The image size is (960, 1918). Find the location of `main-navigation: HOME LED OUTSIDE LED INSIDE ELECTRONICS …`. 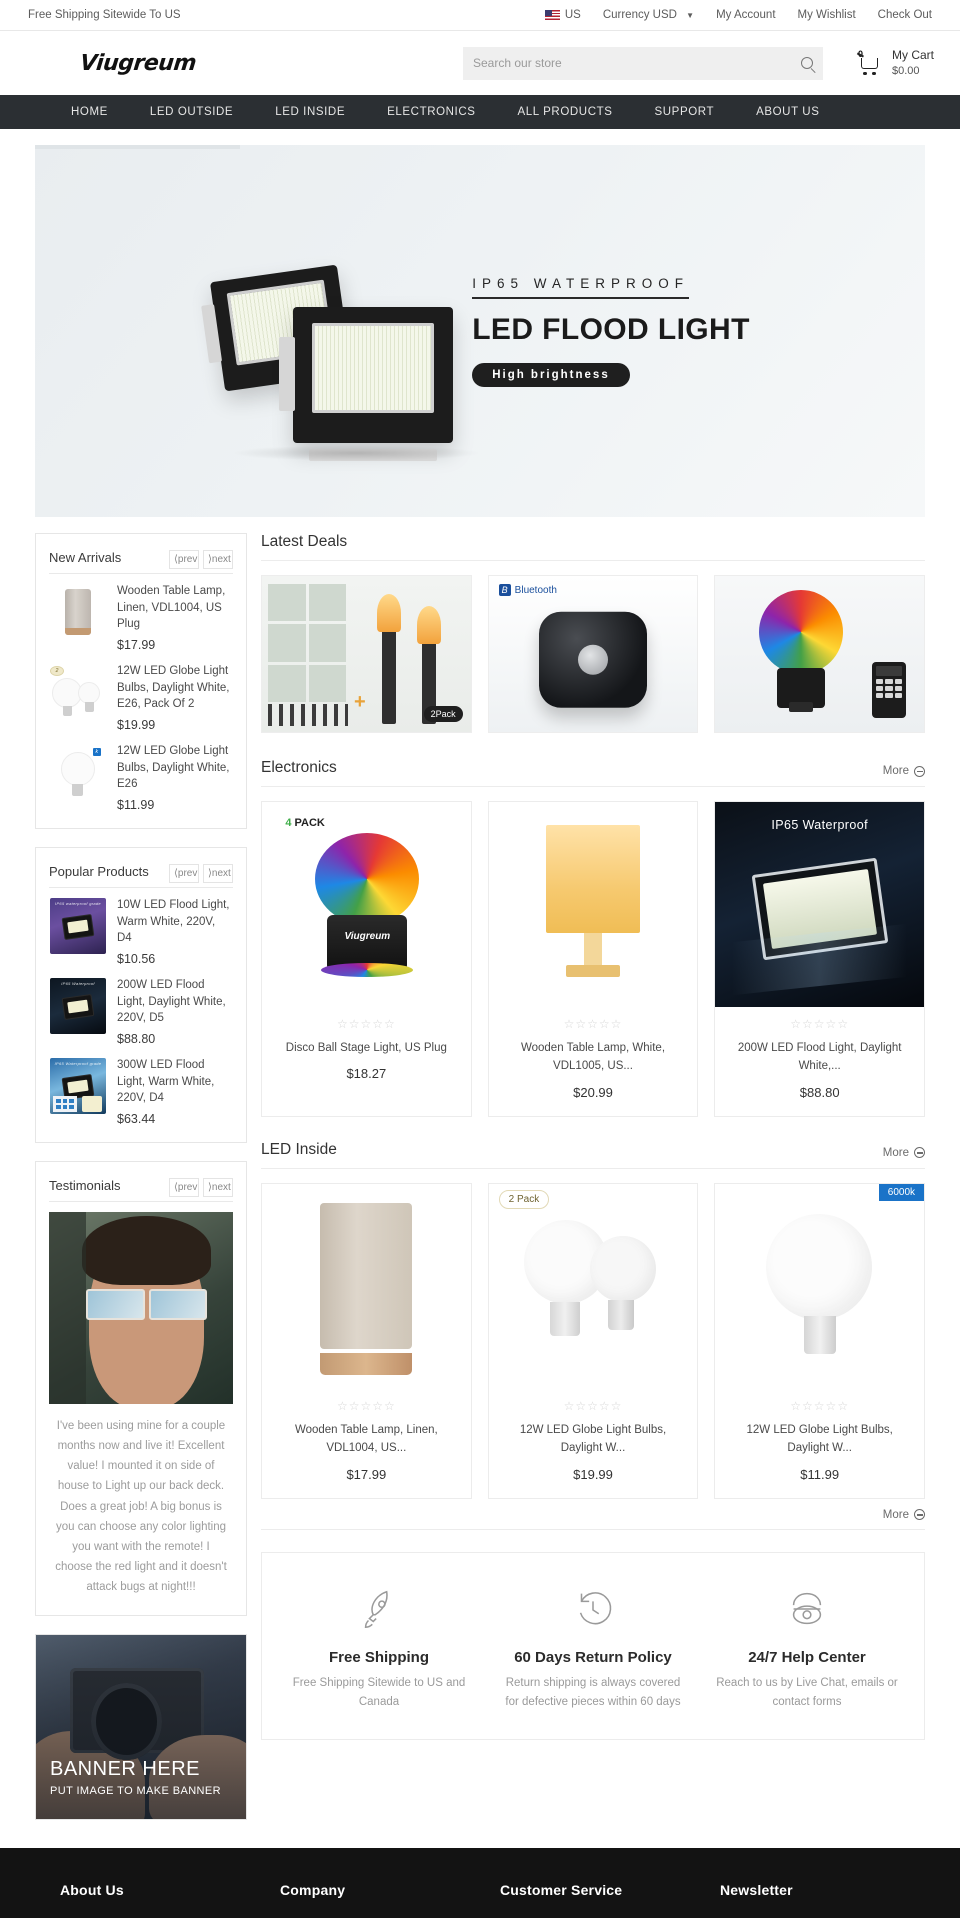

main-navigation: HOME LED OUTSIDE LED INSIDE ELECTRONICS … is located at coordinates (480, 112).